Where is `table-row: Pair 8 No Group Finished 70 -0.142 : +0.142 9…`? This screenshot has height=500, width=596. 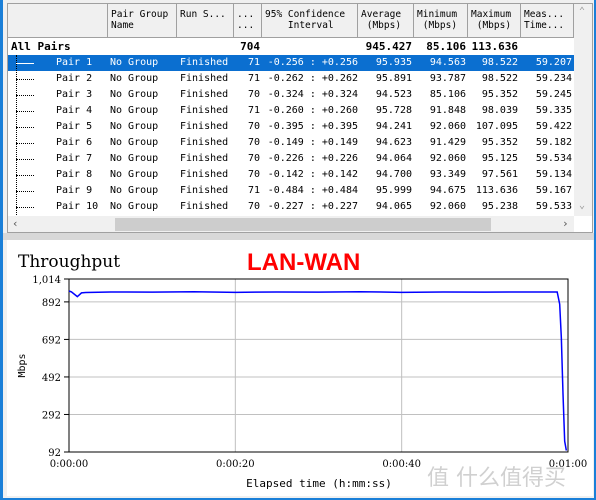 table-row: Pair 8 No Group Finished 70 -0.142 : +0.142 9… is located at coordinates (291, 175).